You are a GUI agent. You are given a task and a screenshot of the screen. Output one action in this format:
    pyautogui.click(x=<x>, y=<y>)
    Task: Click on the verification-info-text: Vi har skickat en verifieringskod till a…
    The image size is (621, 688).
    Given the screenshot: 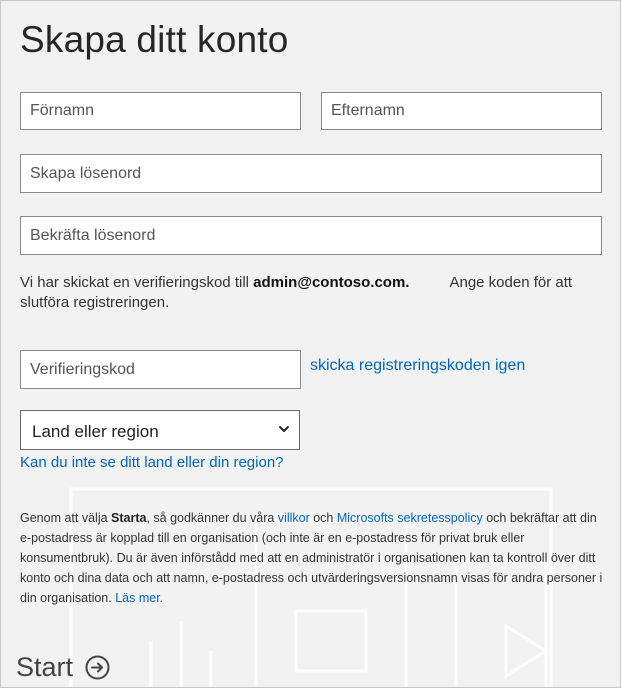 What is the action you would take?
    pyautogui.click(x=310, y=293)
    